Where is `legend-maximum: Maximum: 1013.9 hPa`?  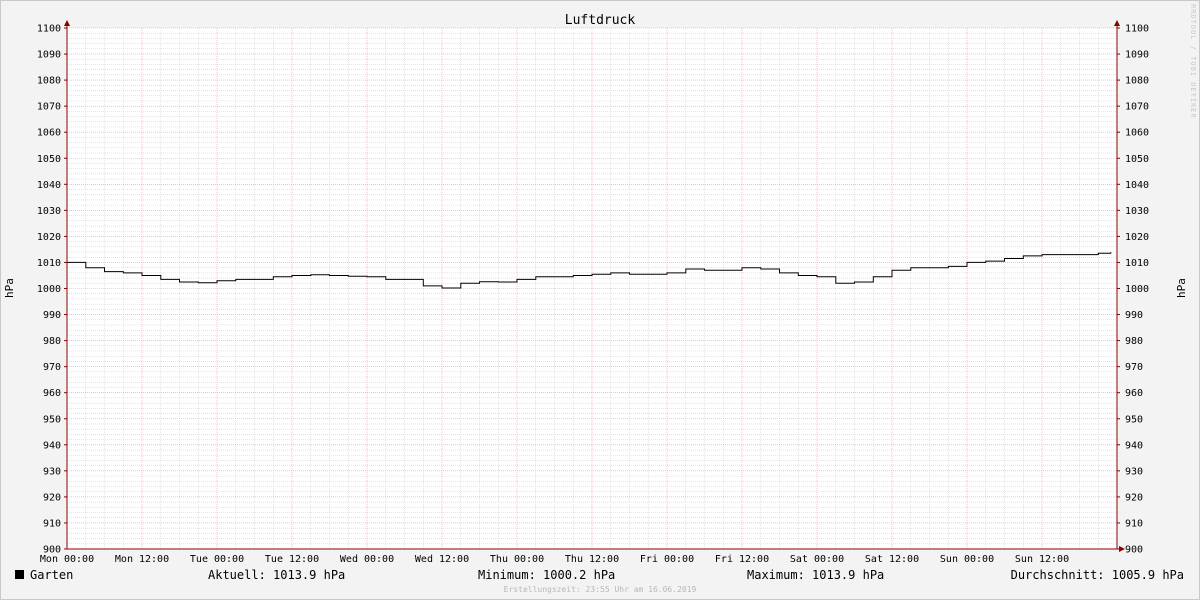
legend-maximum: Maximum: 1013.9 hPa is located at coordinates (815, 575).